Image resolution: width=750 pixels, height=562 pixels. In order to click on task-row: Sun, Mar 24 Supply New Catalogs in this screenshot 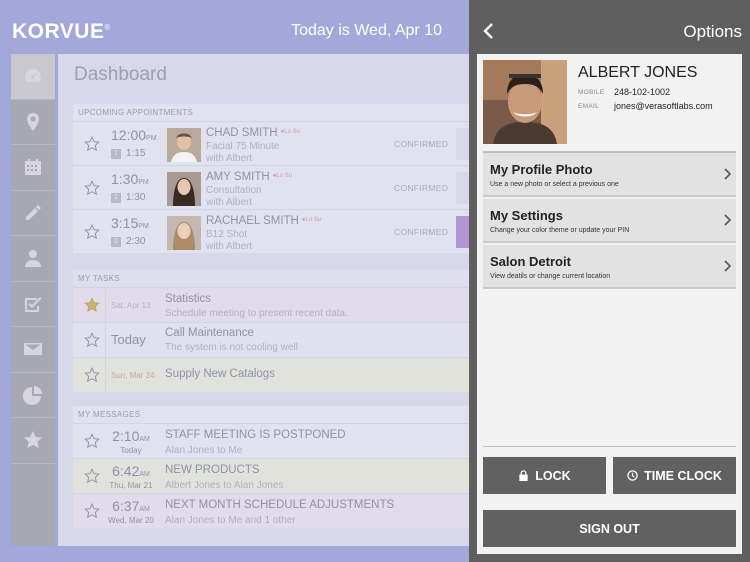, I will do `click(271, 374)`.